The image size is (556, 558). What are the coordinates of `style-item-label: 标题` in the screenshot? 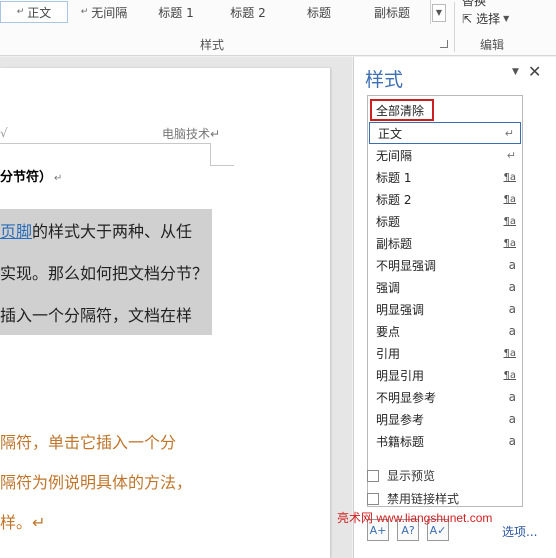 It's located at (388, 221).